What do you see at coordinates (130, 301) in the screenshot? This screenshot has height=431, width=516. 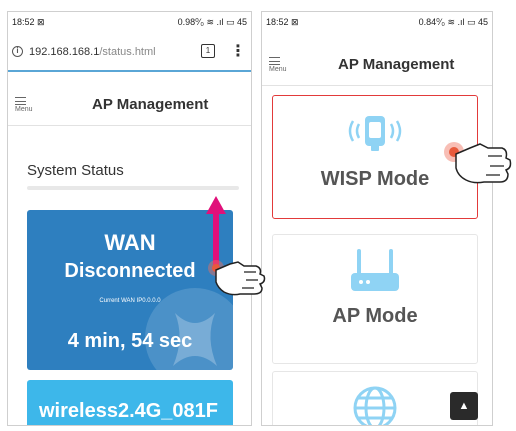 I see `wan-ip-label: Current WAN IP0.0.0.0` at bounding box center [130, 301].